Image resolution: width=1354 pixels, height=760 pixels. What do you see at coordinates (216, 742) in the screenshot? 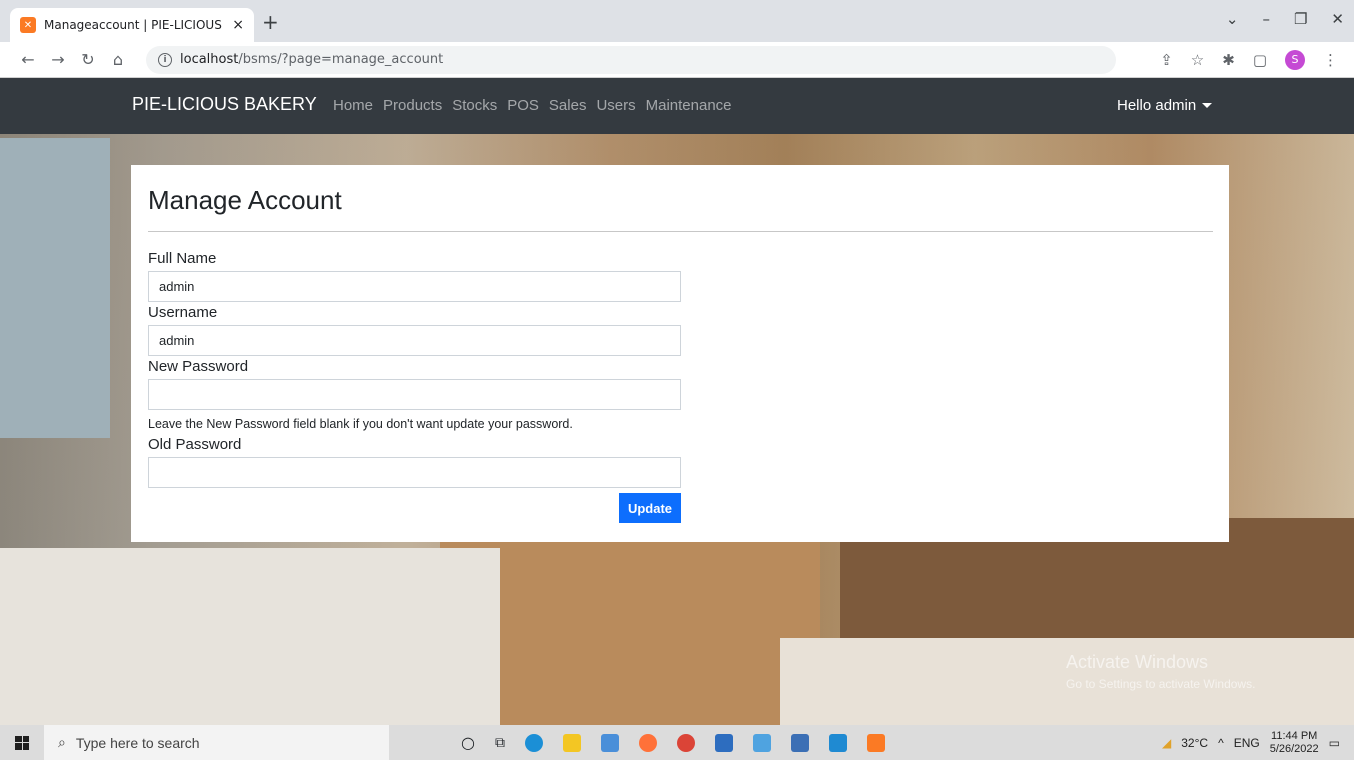
I see `taskbar-search: ⌕ Type here to search` at bounding box center [216, 742].